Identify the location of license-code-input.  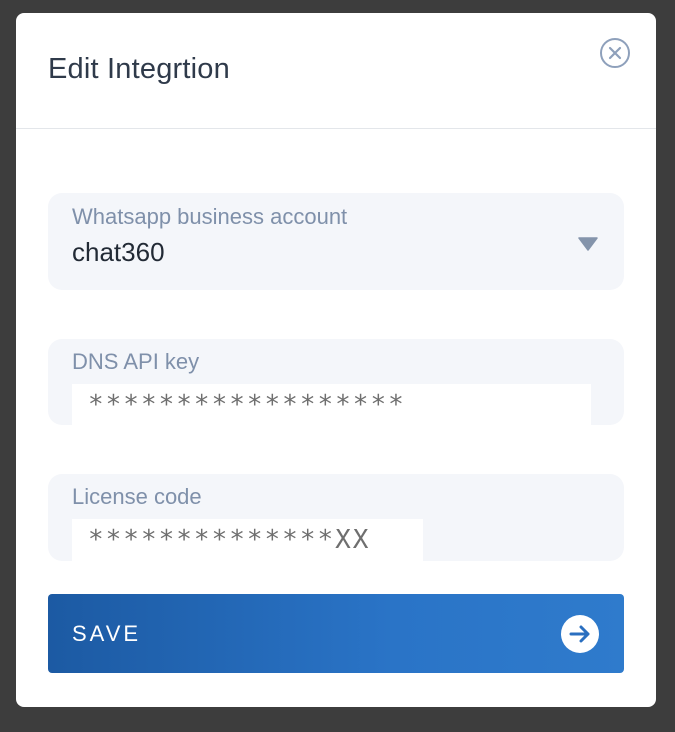
(247, 540).